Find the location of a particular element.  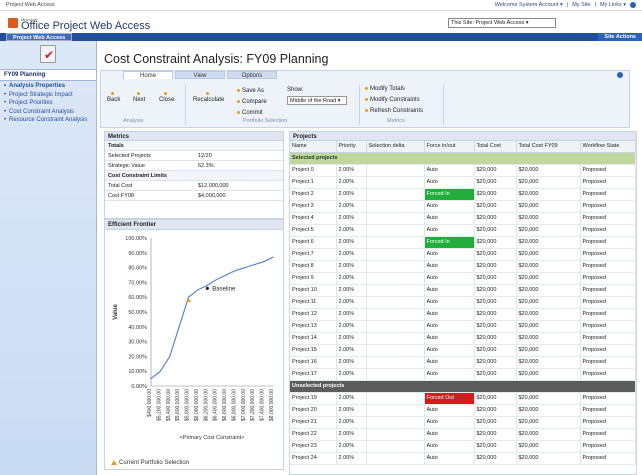

tab-view: View is located at coordinates (200, 75).